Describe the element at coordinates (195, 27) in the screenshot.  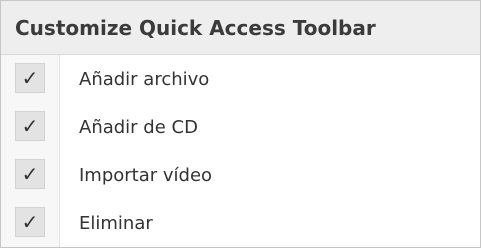
I see `menu-title: Customize Quick Access Toolbar` at that location.